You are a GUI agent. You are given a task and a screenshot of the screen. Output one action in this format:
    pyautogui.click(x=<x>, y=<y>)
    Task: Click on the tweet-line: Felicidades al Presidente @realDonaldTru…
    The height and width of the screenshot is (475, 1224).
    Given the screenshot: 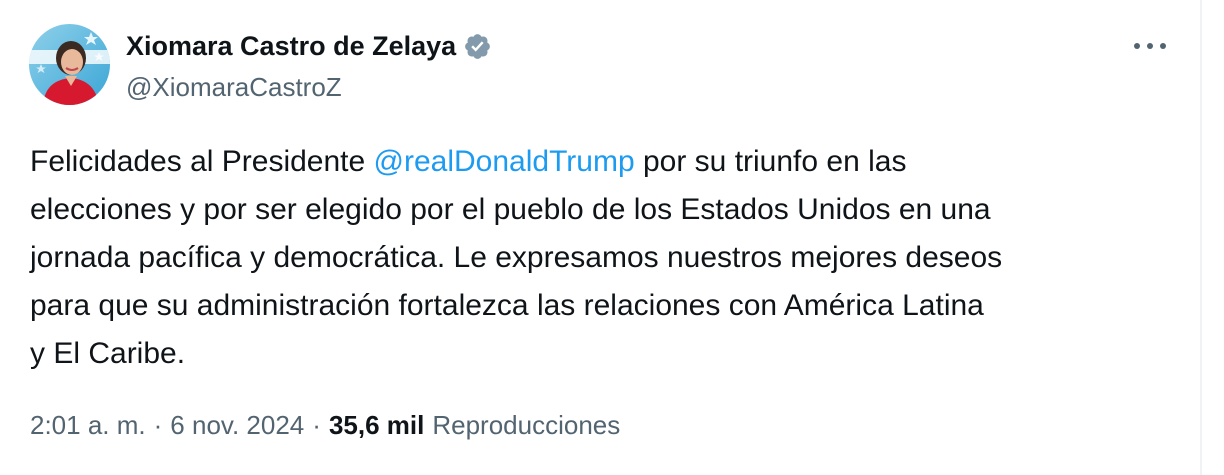 What is the action you would take?
    pyautogui.click(x=468, y=161)
    